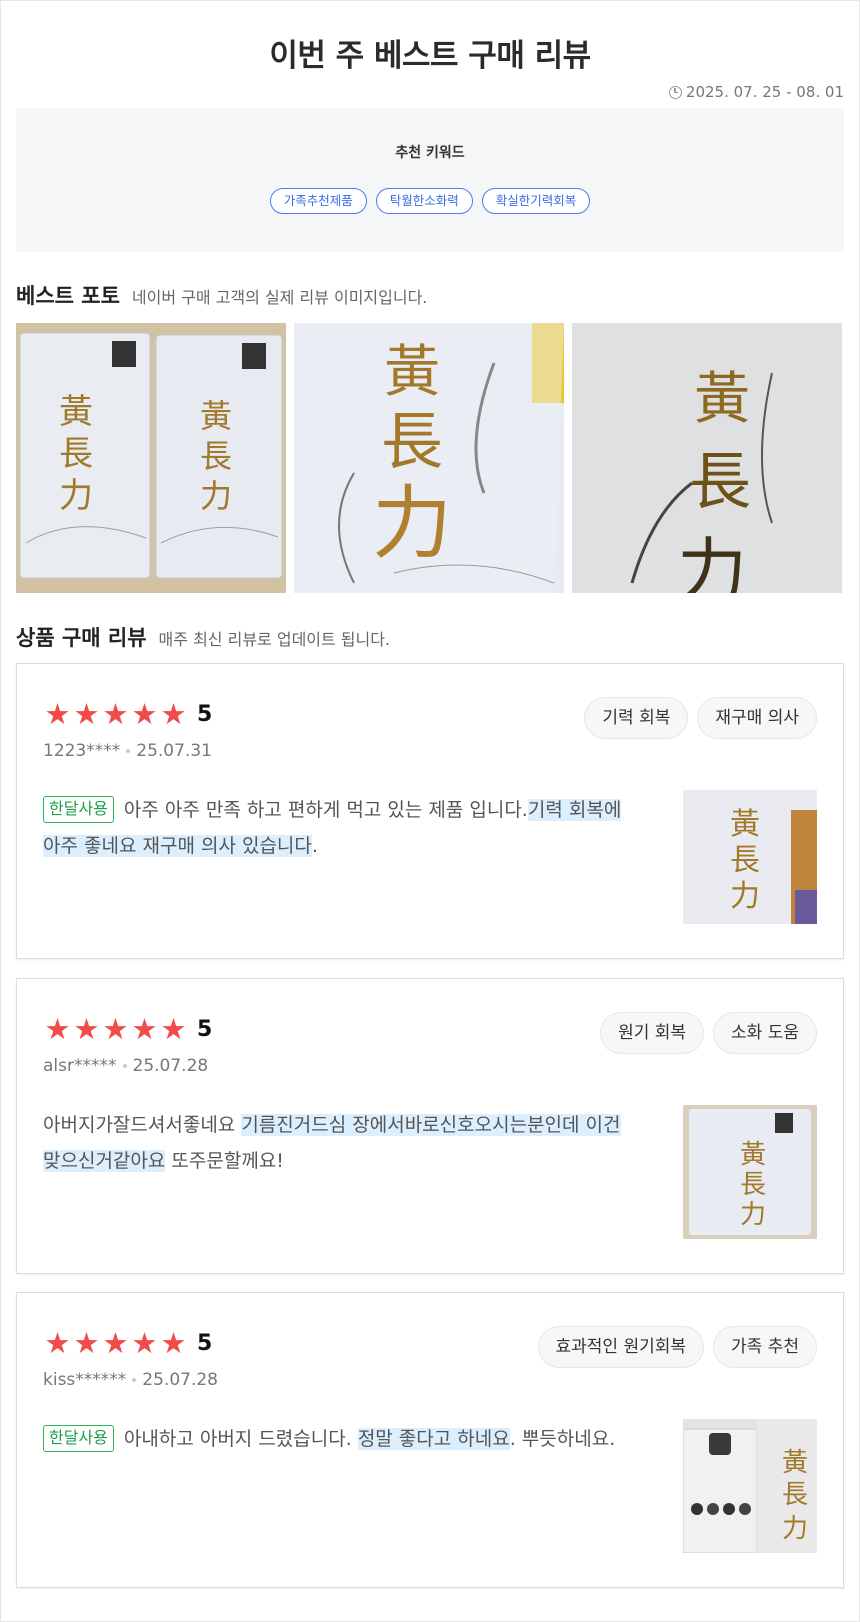 The height and width of the screenshot is (1622, 860). I want to click on photo-hanja: 黃, so click(412, 372).